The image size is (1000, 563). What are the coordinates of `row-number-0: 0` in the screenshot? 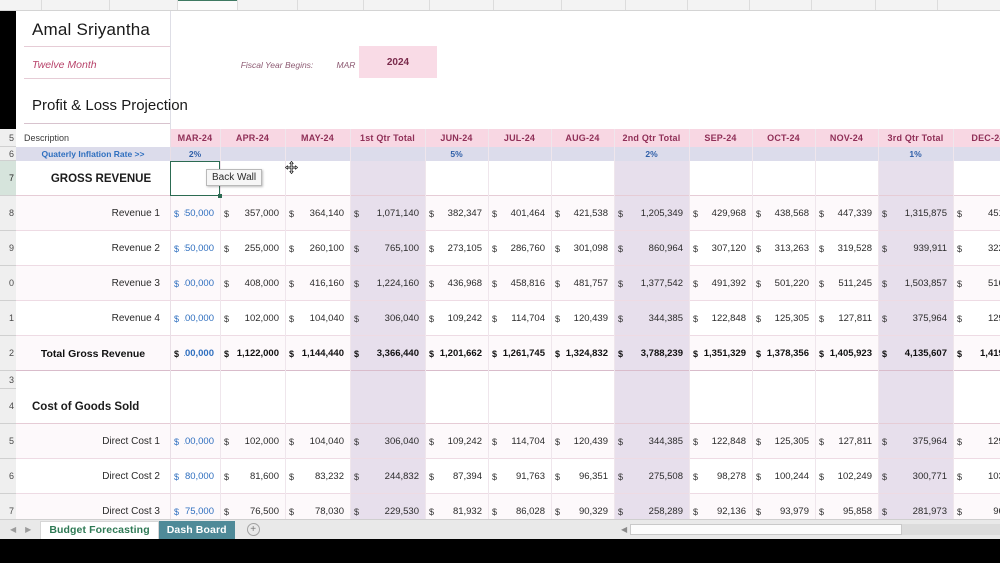 It's located at (8, 283).